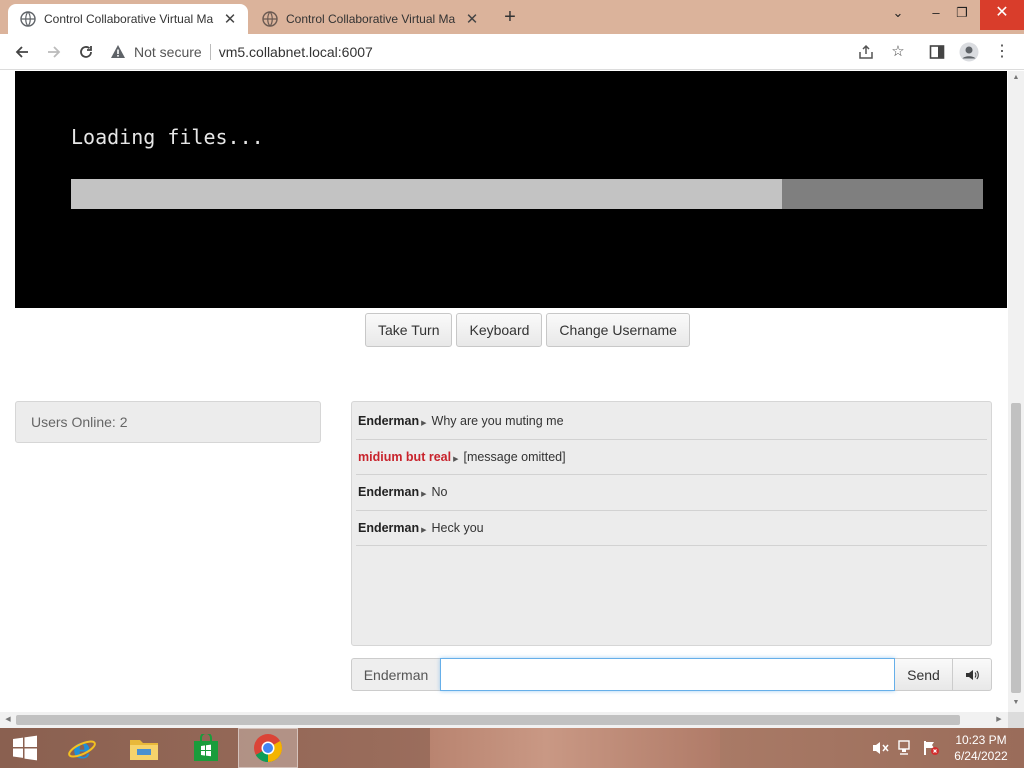  I want to click on chat-message-input, so click(667, 674).